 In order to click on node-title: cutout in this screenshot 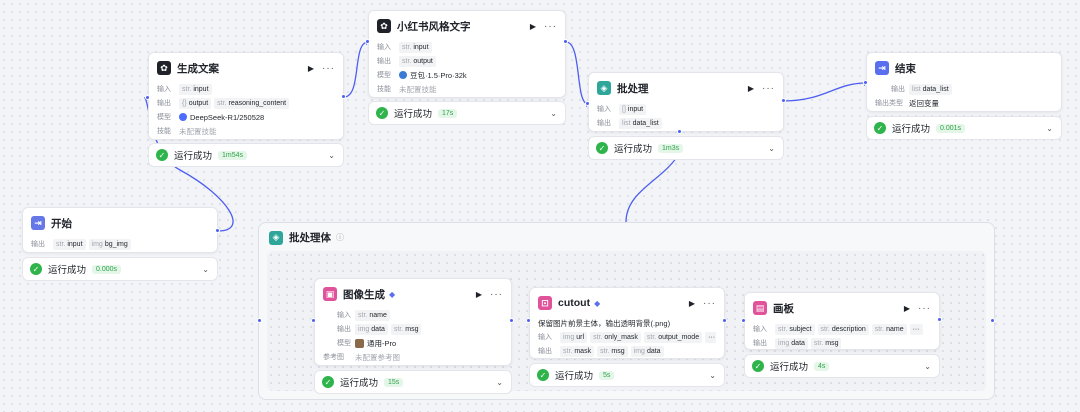, I will do `click(574, 303)`.